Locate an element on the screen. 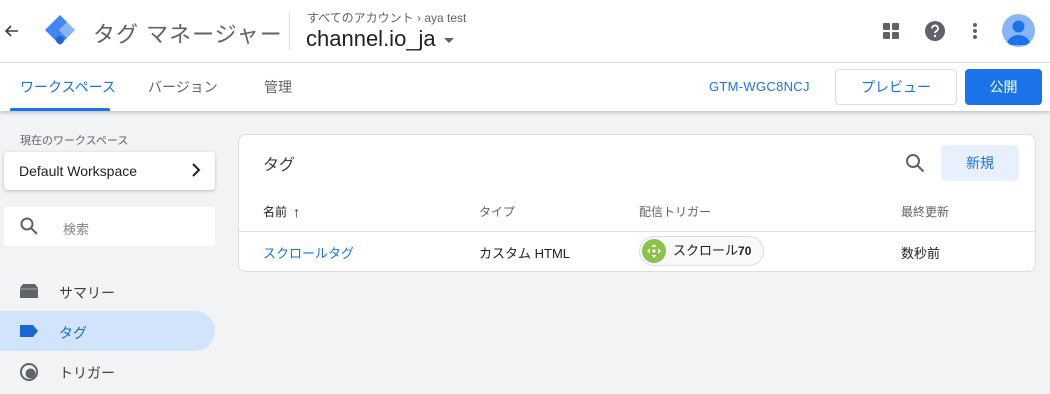 Image resolution: width=1050 pixels, height=394 pixels. tab-workspace: ワークスペース is located at coordinates (68, 87).